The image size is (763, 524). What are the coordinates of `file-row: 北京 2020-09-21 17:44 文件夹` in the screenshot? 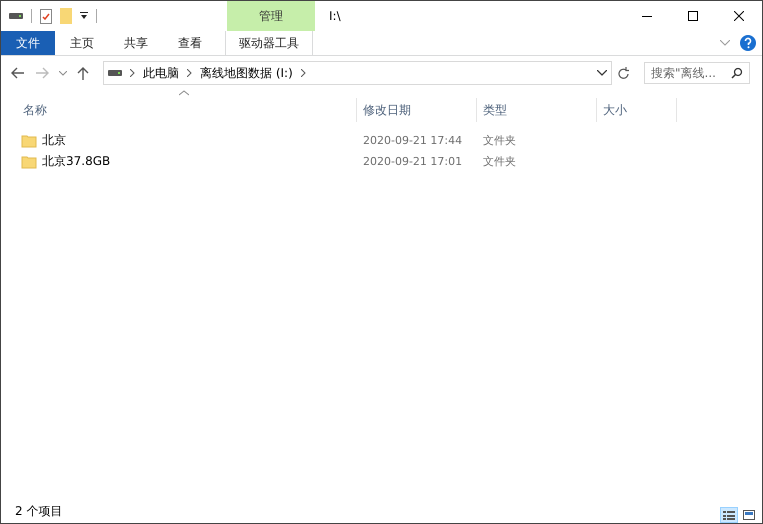 It's located at (381, 140).